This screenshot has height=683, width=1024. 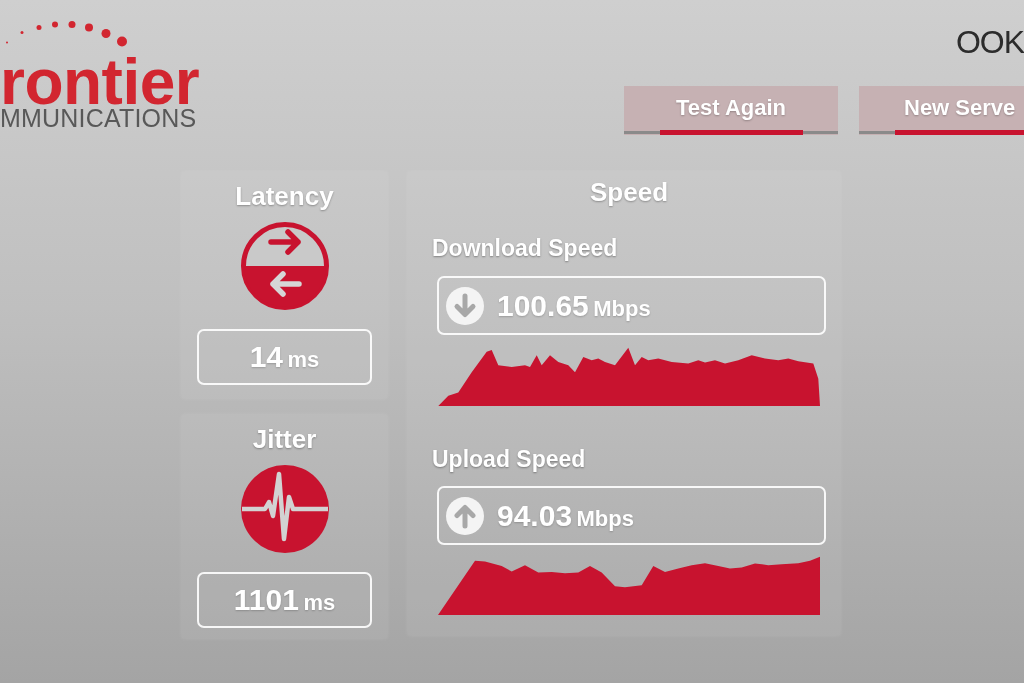 I want to click on metric-title: Jitter, so click(x=284, y=439).